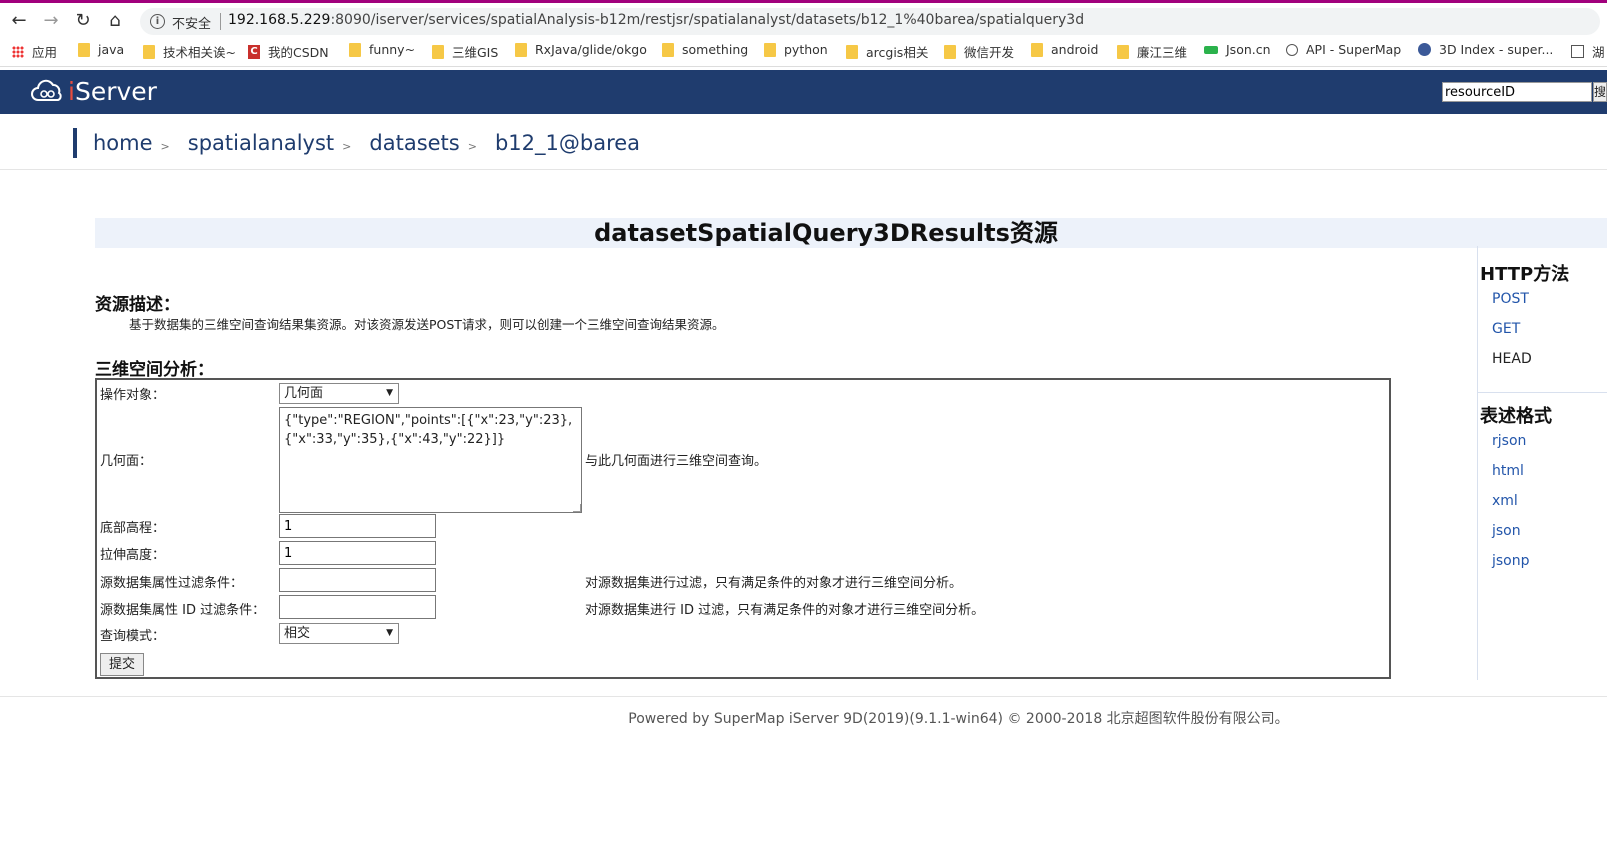 This screenshot has height=856, width=1607. I want to click on bookmark-arcgis: arcgis相关, so click(887, 51).